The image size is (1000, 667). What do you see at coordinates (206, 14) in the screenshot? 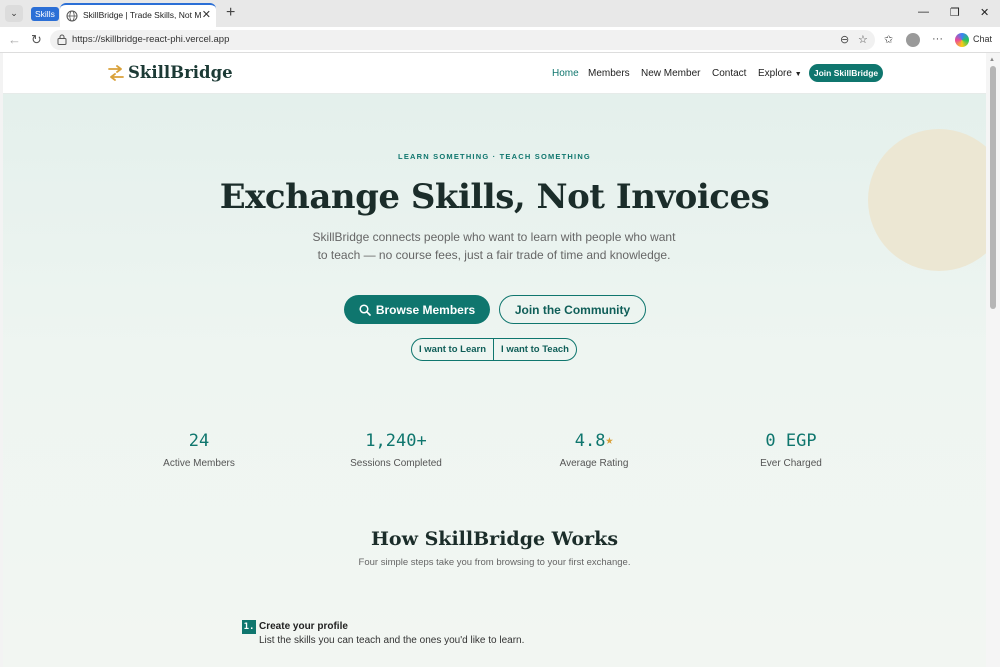
I see `close-icon: ✕` at bounding box center [206, 14].